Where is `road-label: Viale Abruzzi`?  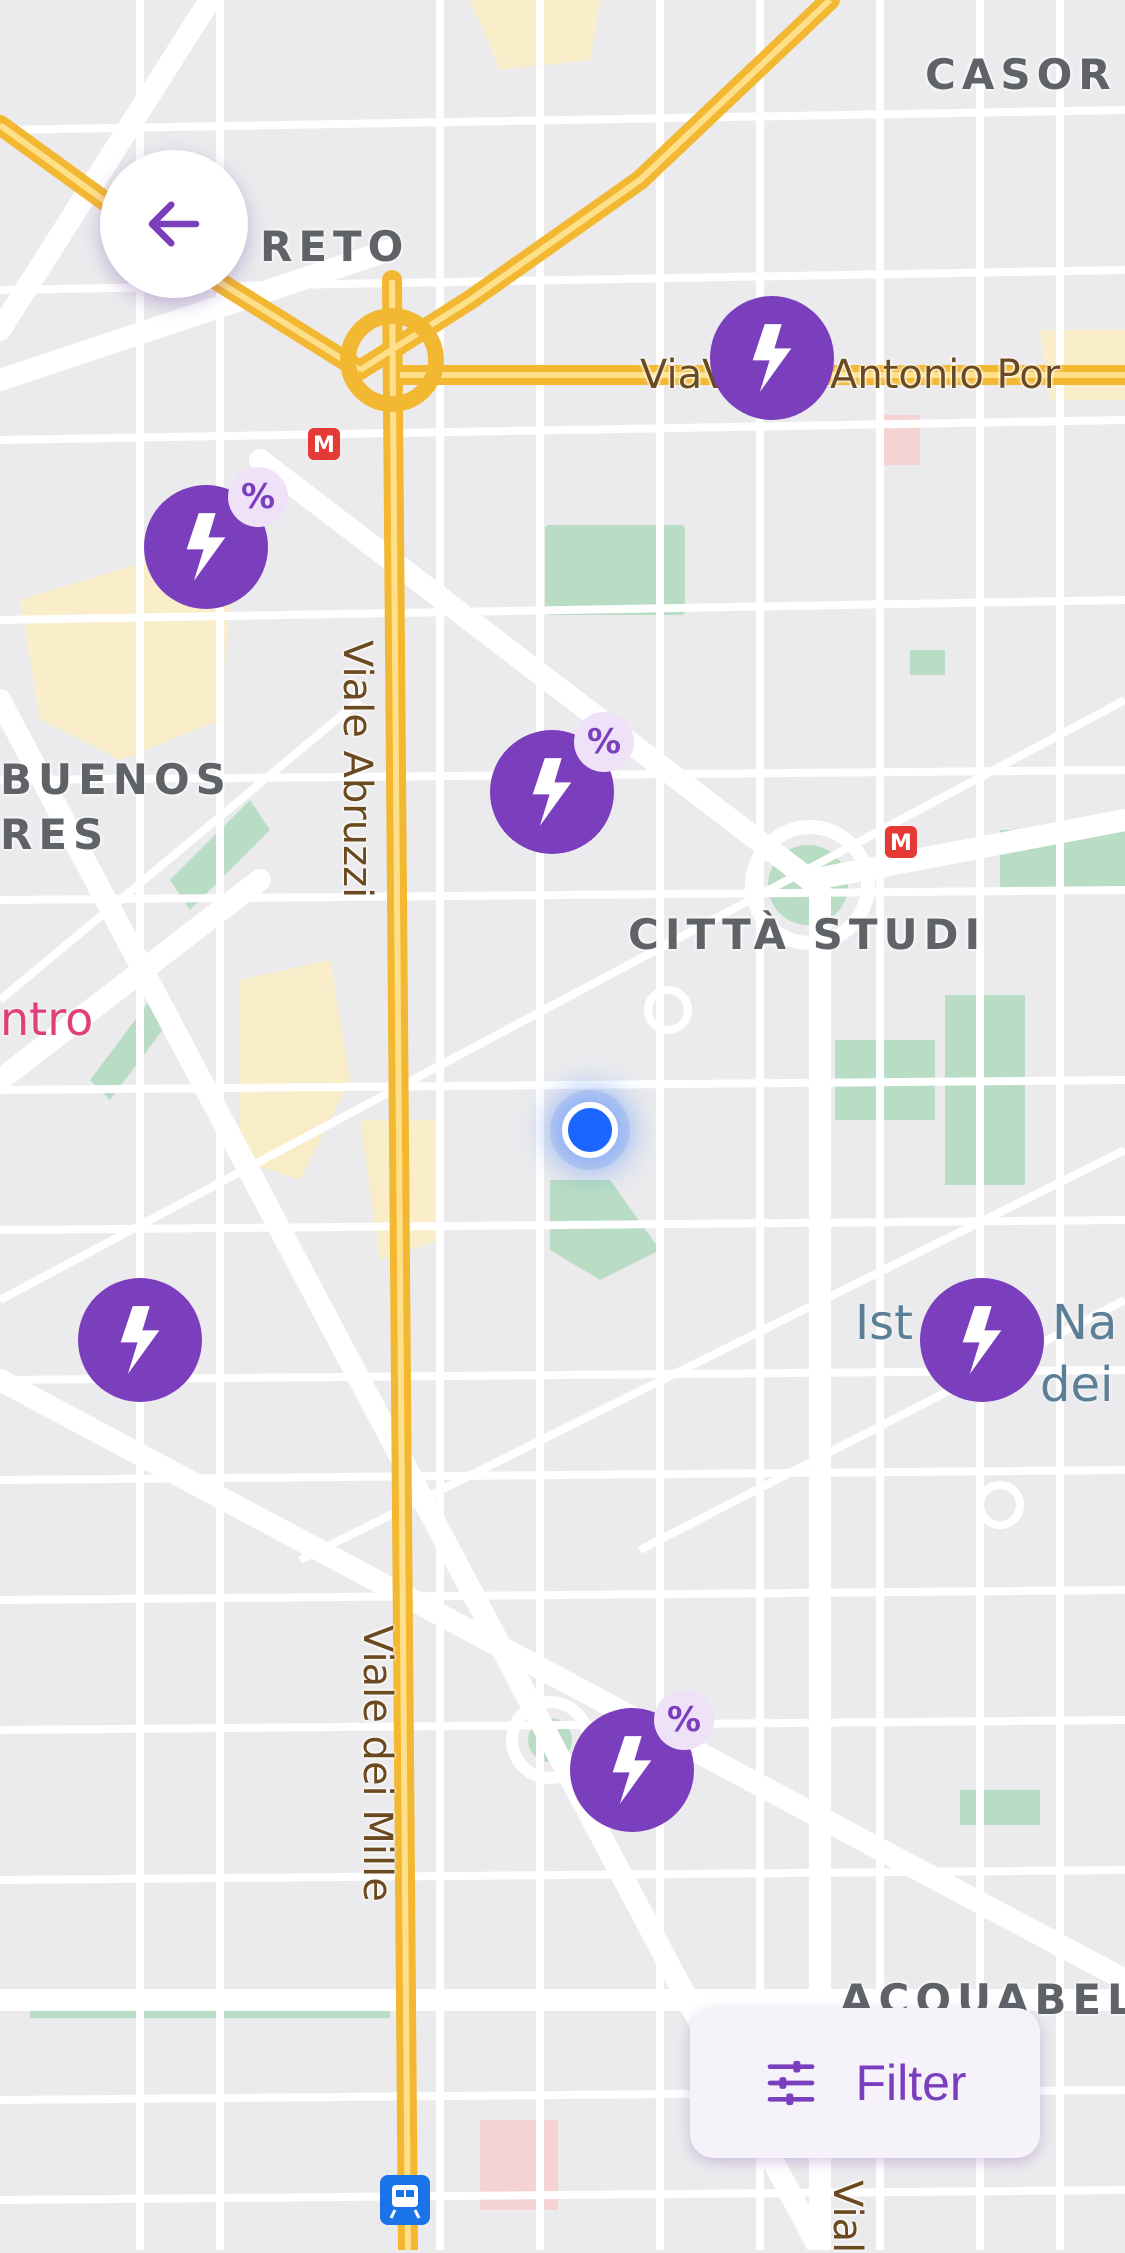 road-label: Viale Abruzzi is located at coordinates (357, 769).